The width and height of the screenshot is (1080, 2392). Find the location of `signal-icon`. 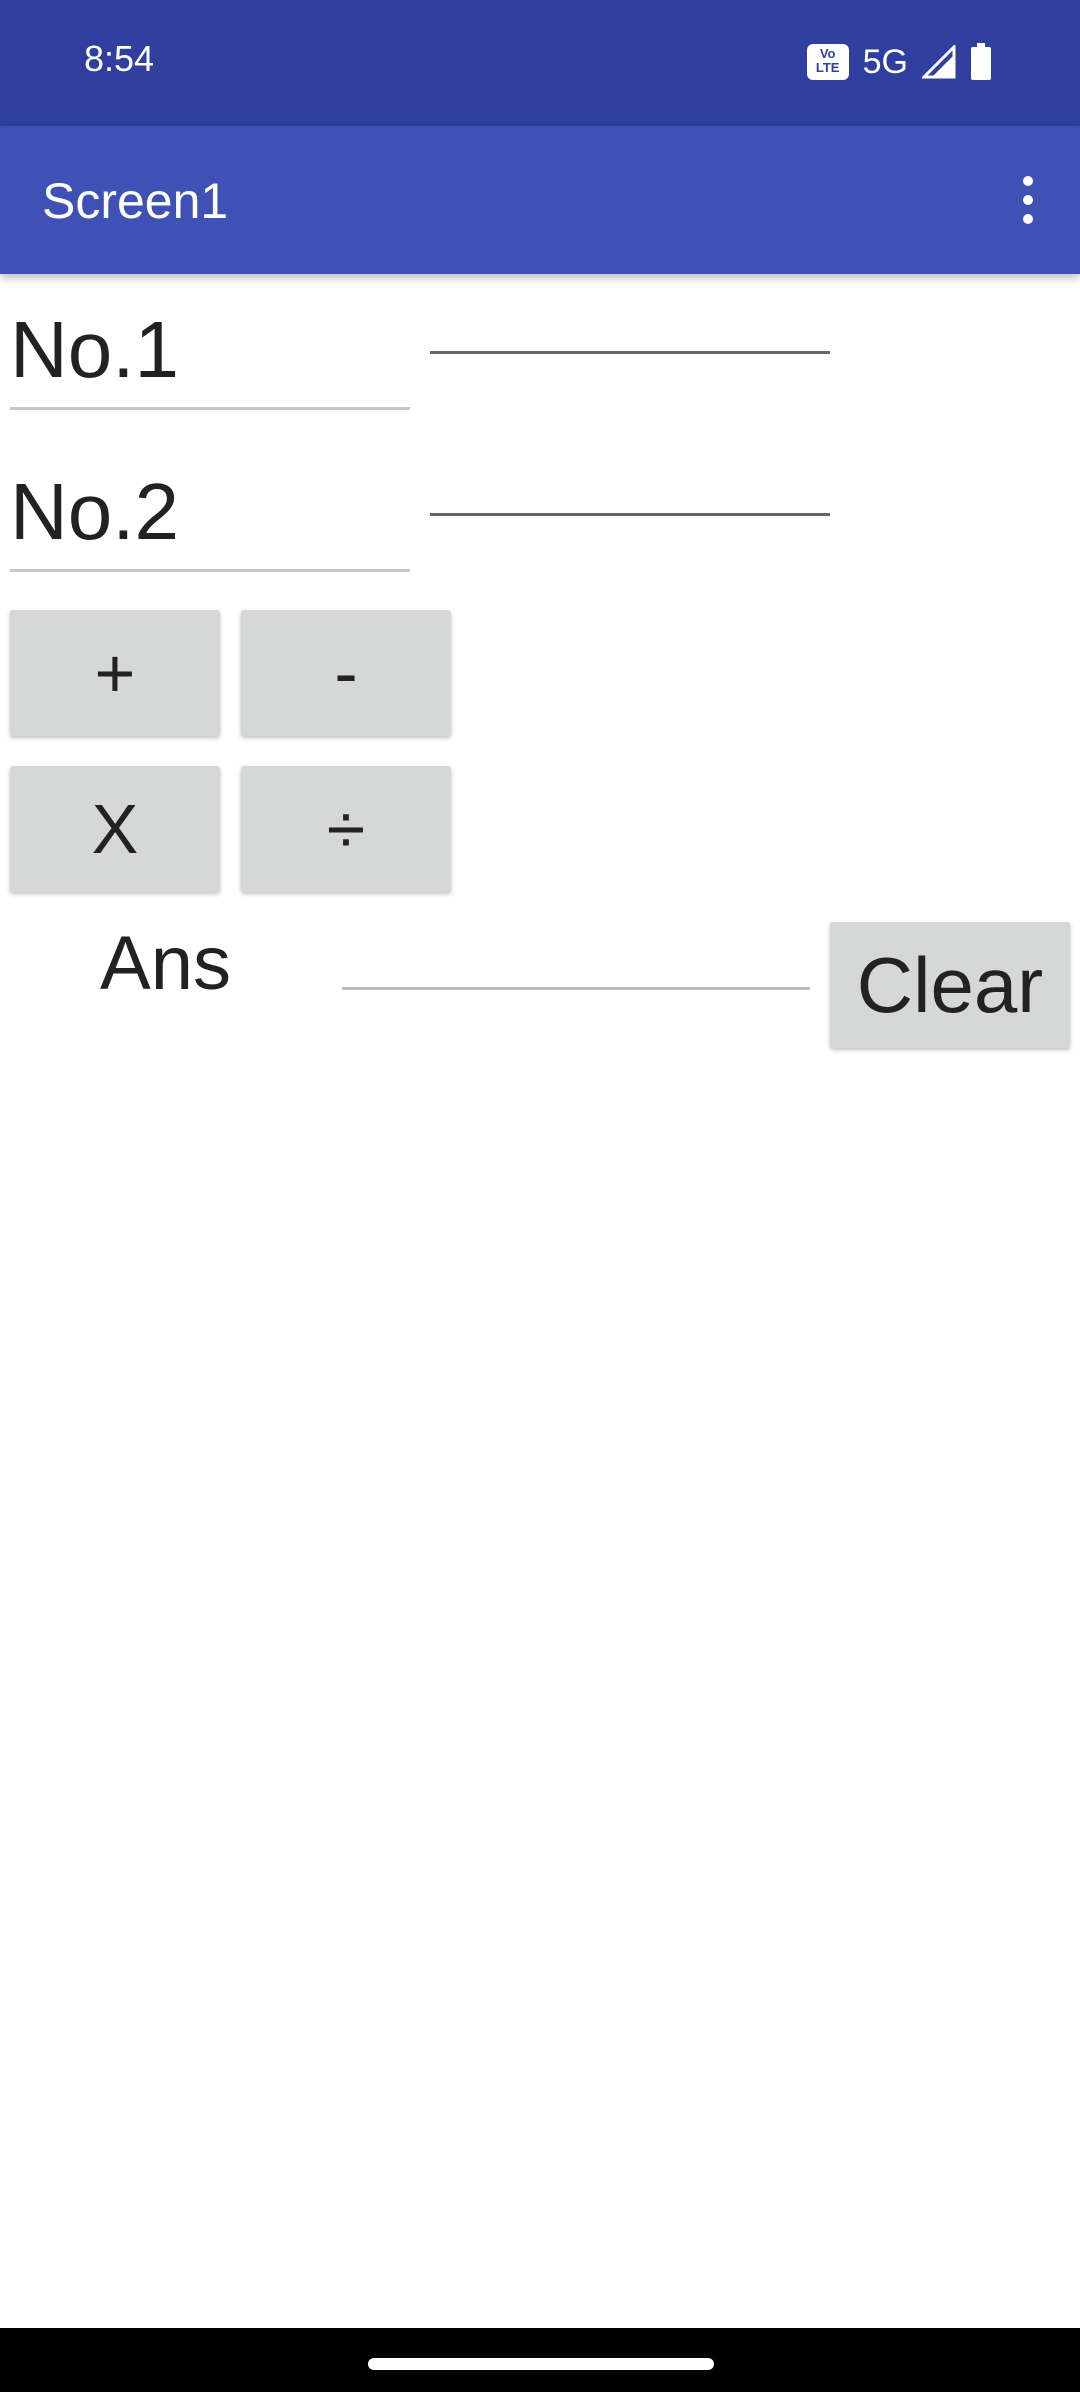

signal-icon is located at coordinates (939, 62).